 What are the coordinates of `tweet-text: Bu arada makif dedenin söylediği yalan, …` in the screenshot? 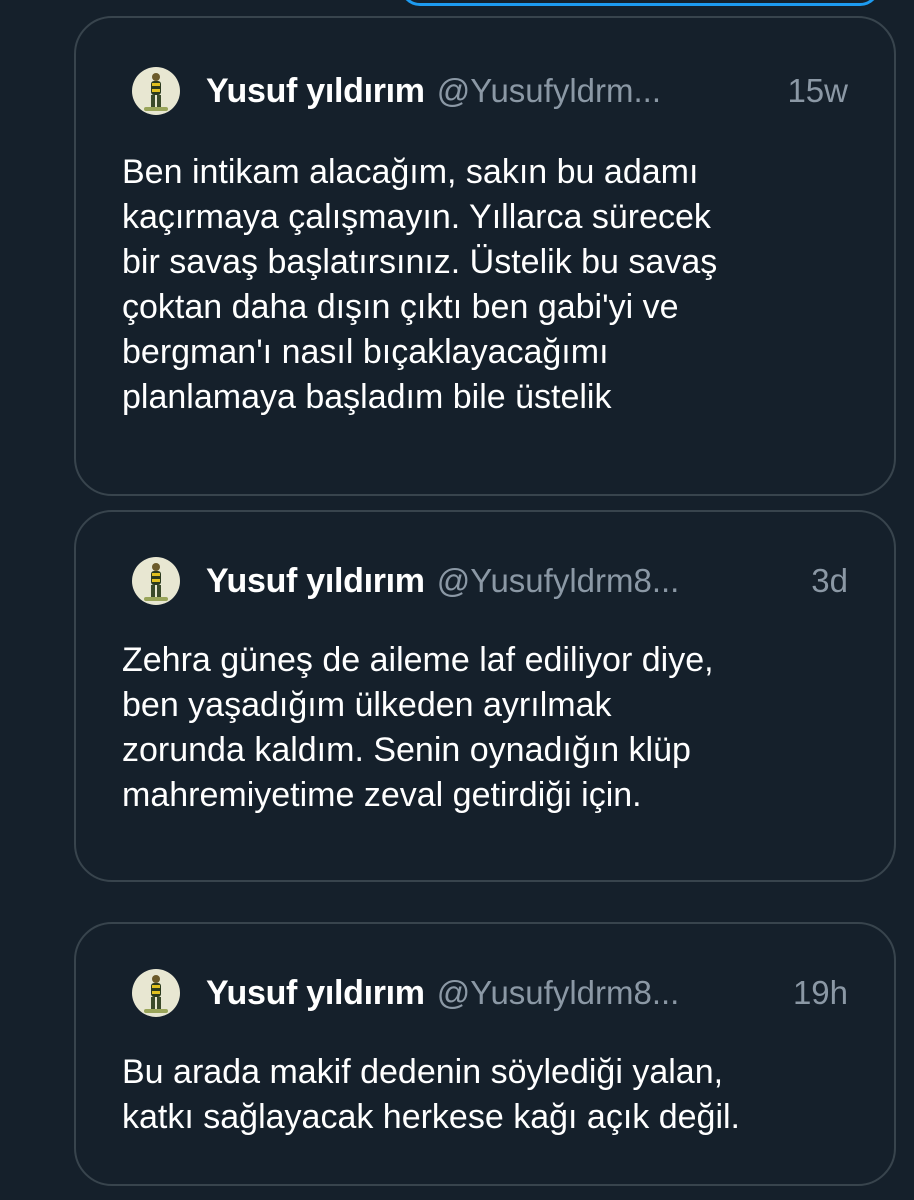 It's located at (431, 1094).